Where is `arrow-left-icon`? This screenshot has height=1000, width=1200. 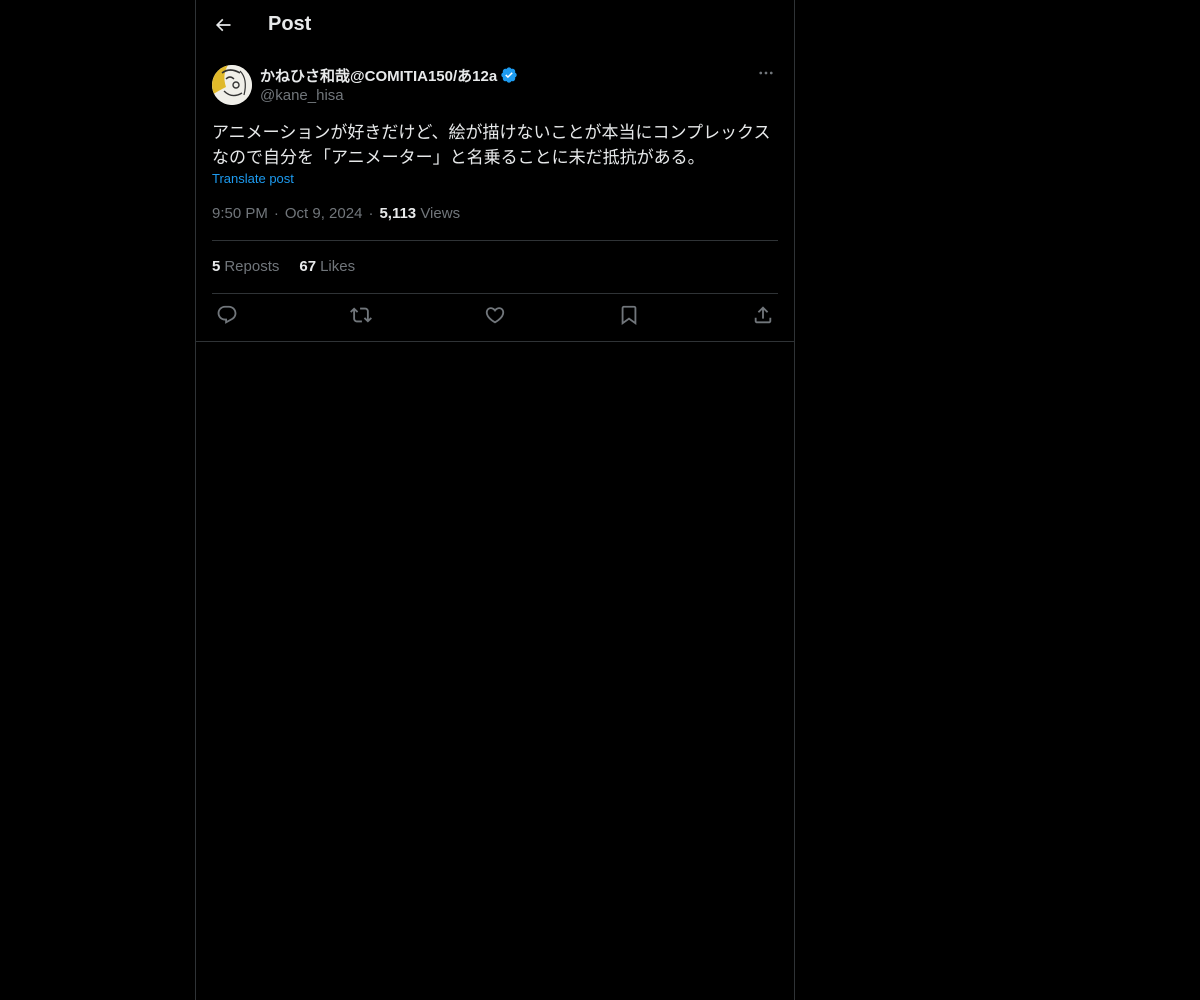
arrow-left-icon is located at coordinates (223, 27).